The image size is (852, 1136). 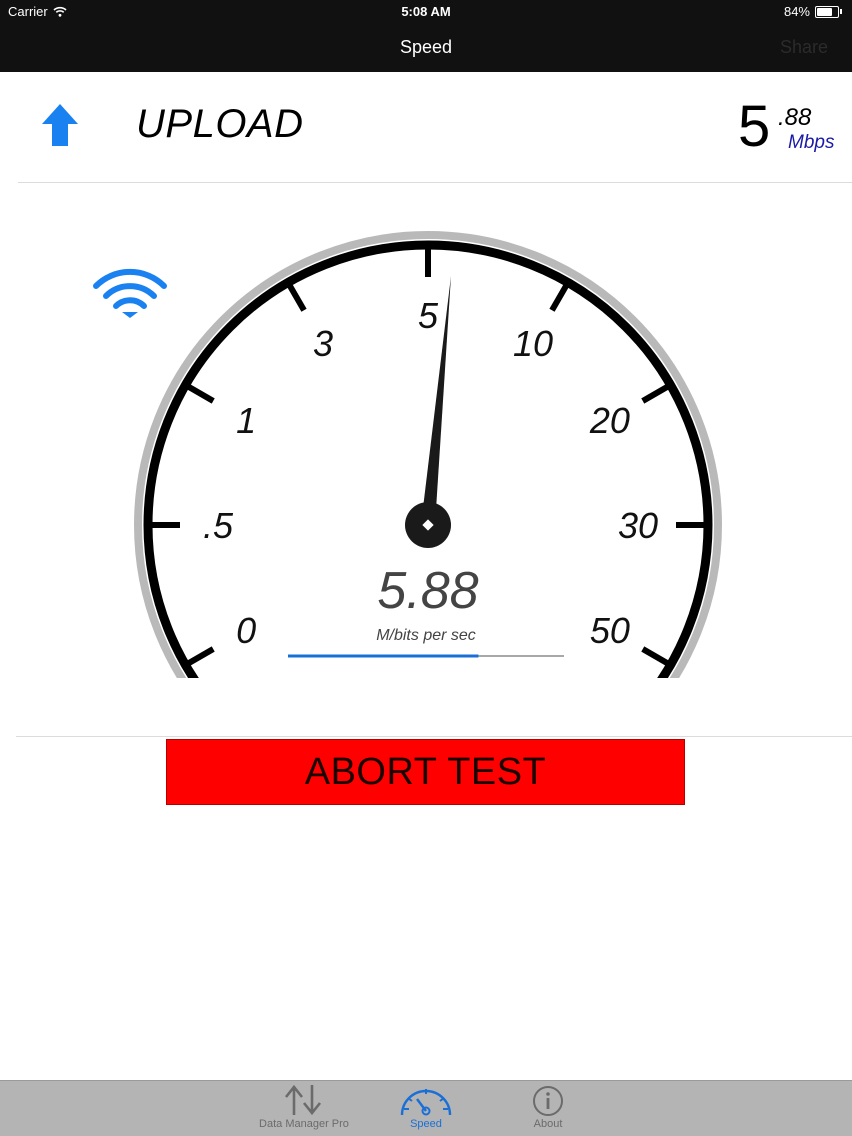 What do you see at coordinates (60, 125) in the screenshot?
I see `upload-arrow-icon` at bounding box center [60, 125].